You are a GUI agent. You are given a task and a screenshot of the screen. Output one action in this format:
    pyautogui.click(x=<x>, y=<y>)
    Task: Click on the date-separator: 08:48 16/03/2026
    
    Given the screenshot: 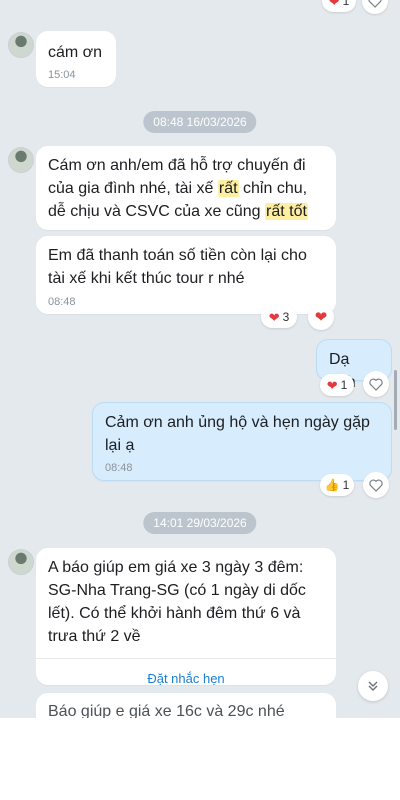 What is the action you would take?
    pyautogui.click(x=200, y=122)
    